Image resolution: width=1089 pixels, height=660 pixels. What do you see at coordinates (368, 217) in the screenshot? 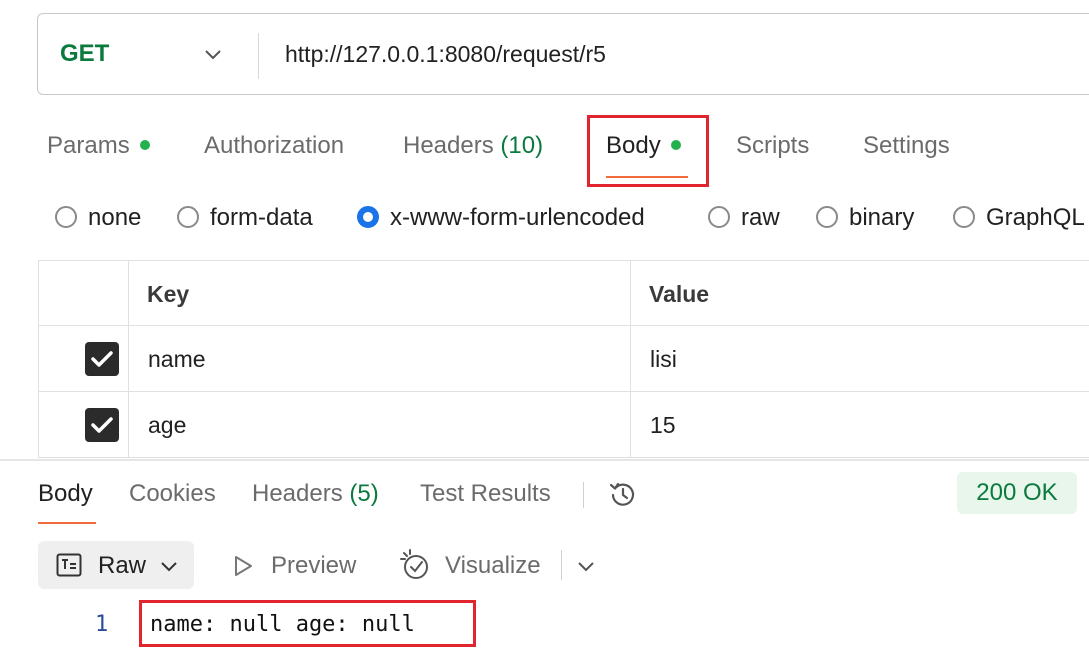
I see `radio-urlencoded` at bounding box center [368, 217].